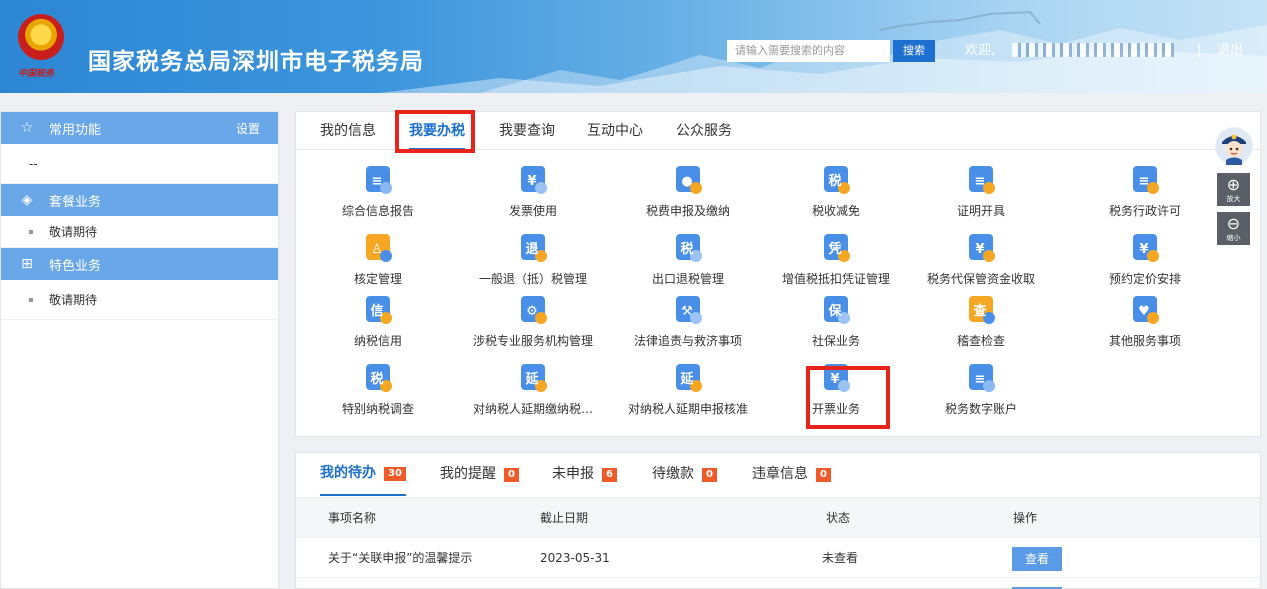 Image resolution: width=1267 pixels, height=589 pixels. Describe the element at coordinates (479, 474) in the screenshot. I see `tab-my-reminders: 我的提醒 0` at that location.